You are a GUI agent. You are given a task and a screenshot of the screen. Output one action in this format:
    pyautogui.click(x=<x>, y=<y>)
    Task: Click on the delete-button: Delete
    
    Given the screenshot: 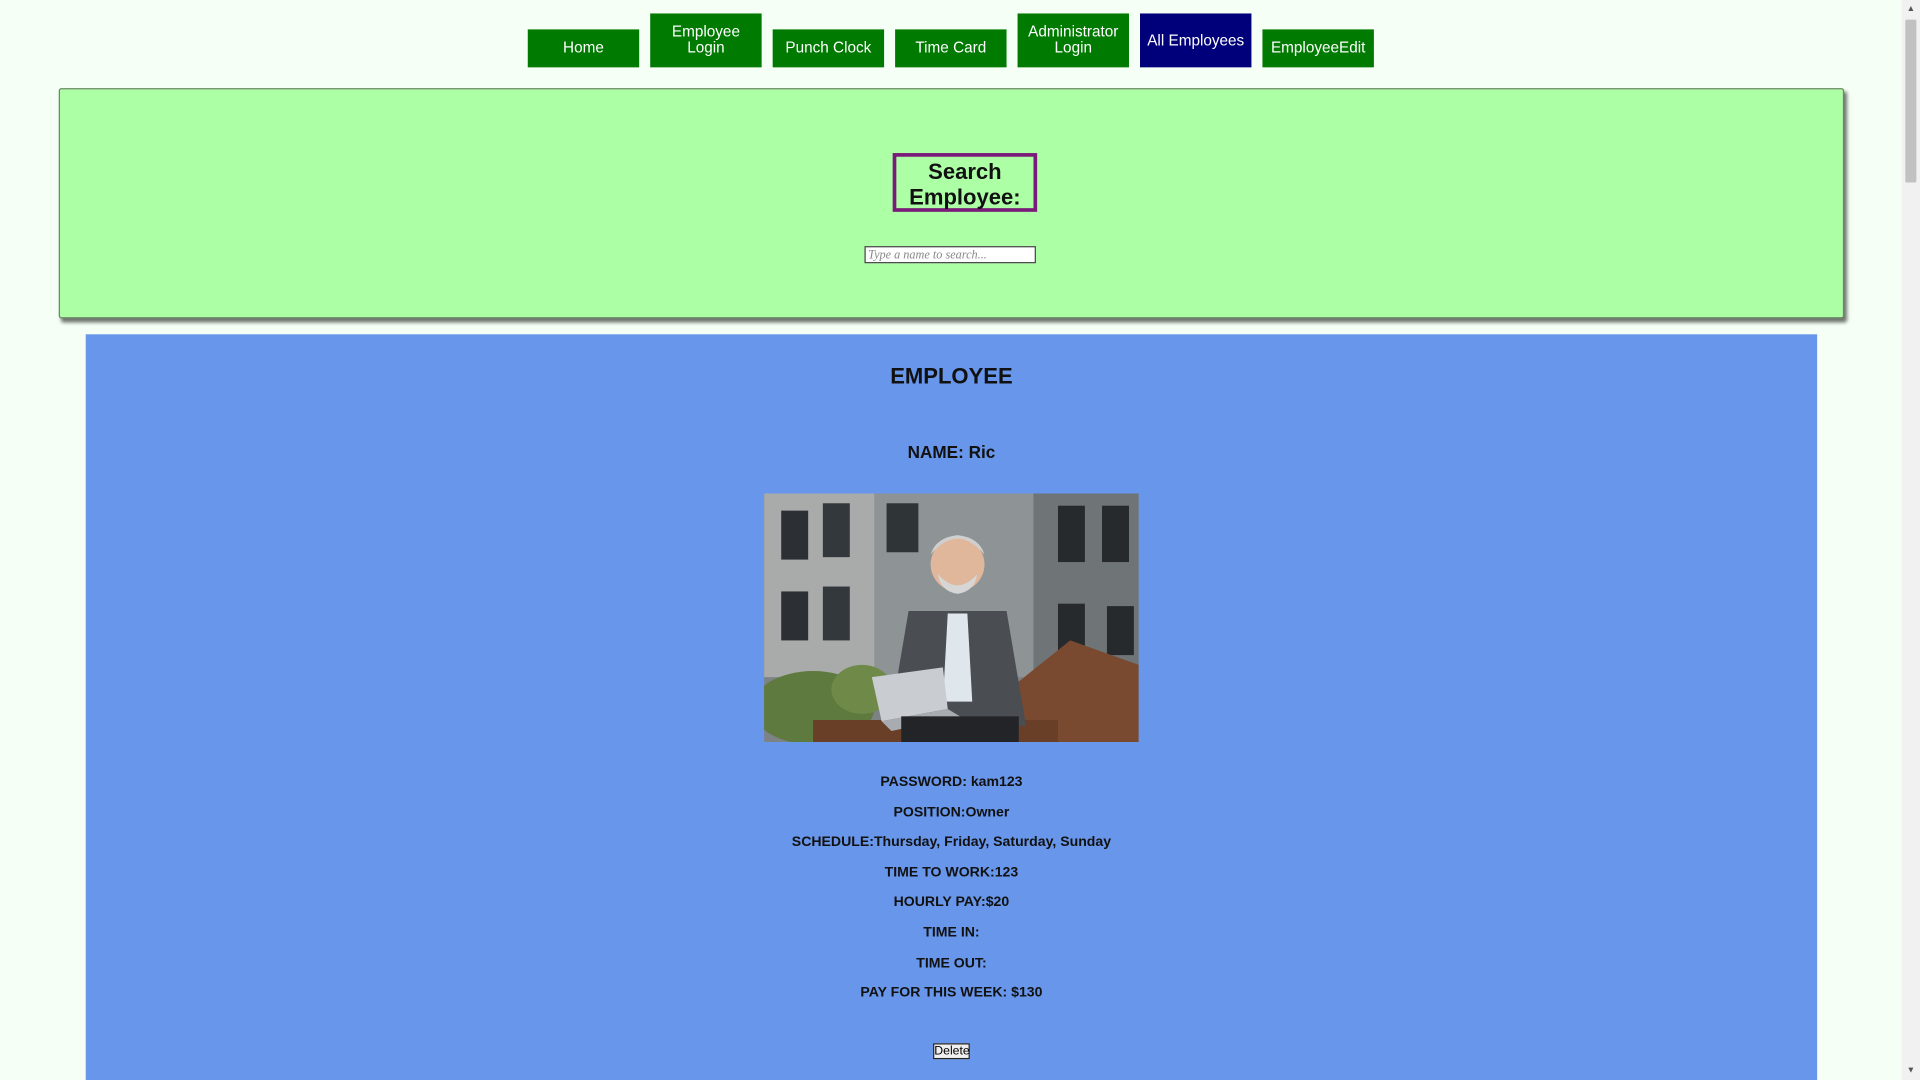 What is the action you would take?
    pyautogui.click(x=951, y=1051)
    